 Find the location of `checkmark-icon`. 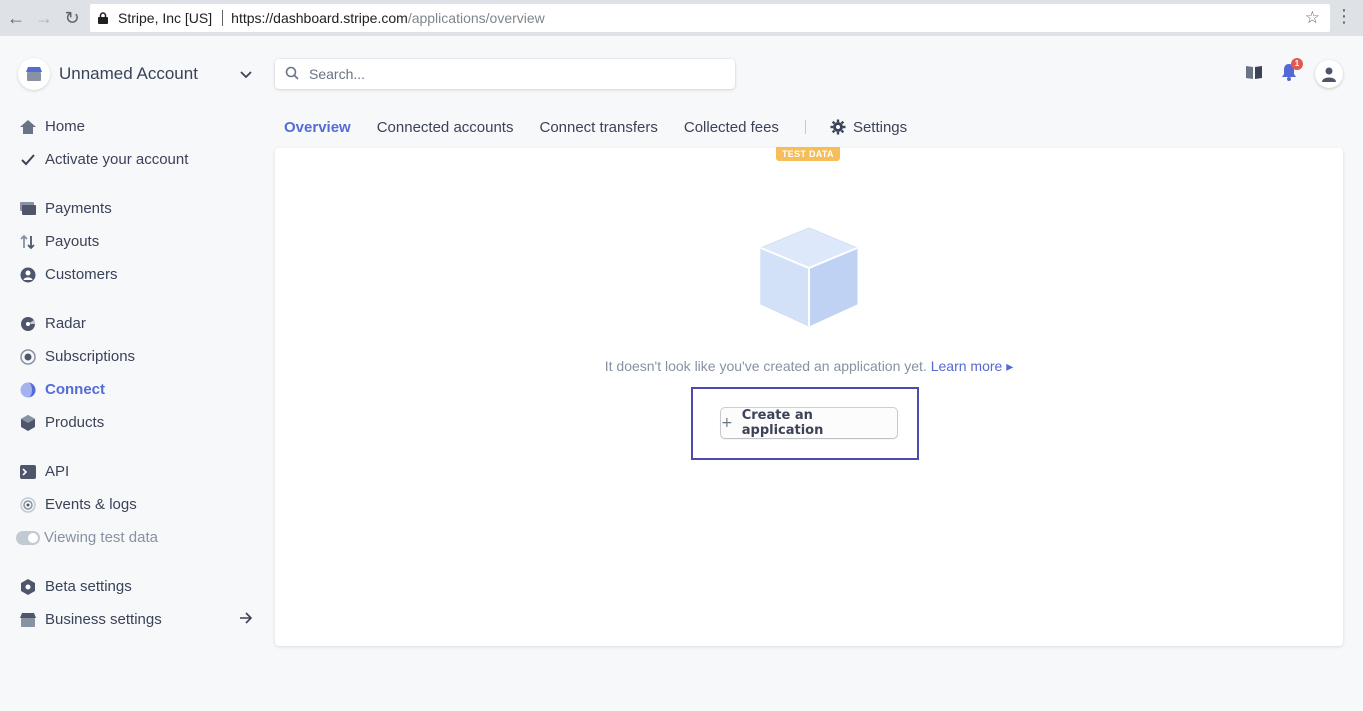

checkmark-icon is located at coordinates (28, 160).